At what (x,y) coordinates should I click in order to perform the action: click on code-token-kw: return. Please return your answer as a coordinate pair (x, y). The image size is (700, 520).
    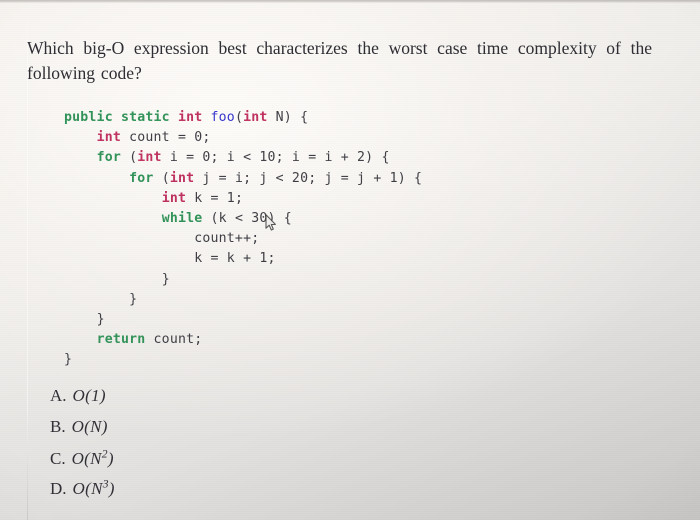
    Looking at the image, I should click on (125, 340).